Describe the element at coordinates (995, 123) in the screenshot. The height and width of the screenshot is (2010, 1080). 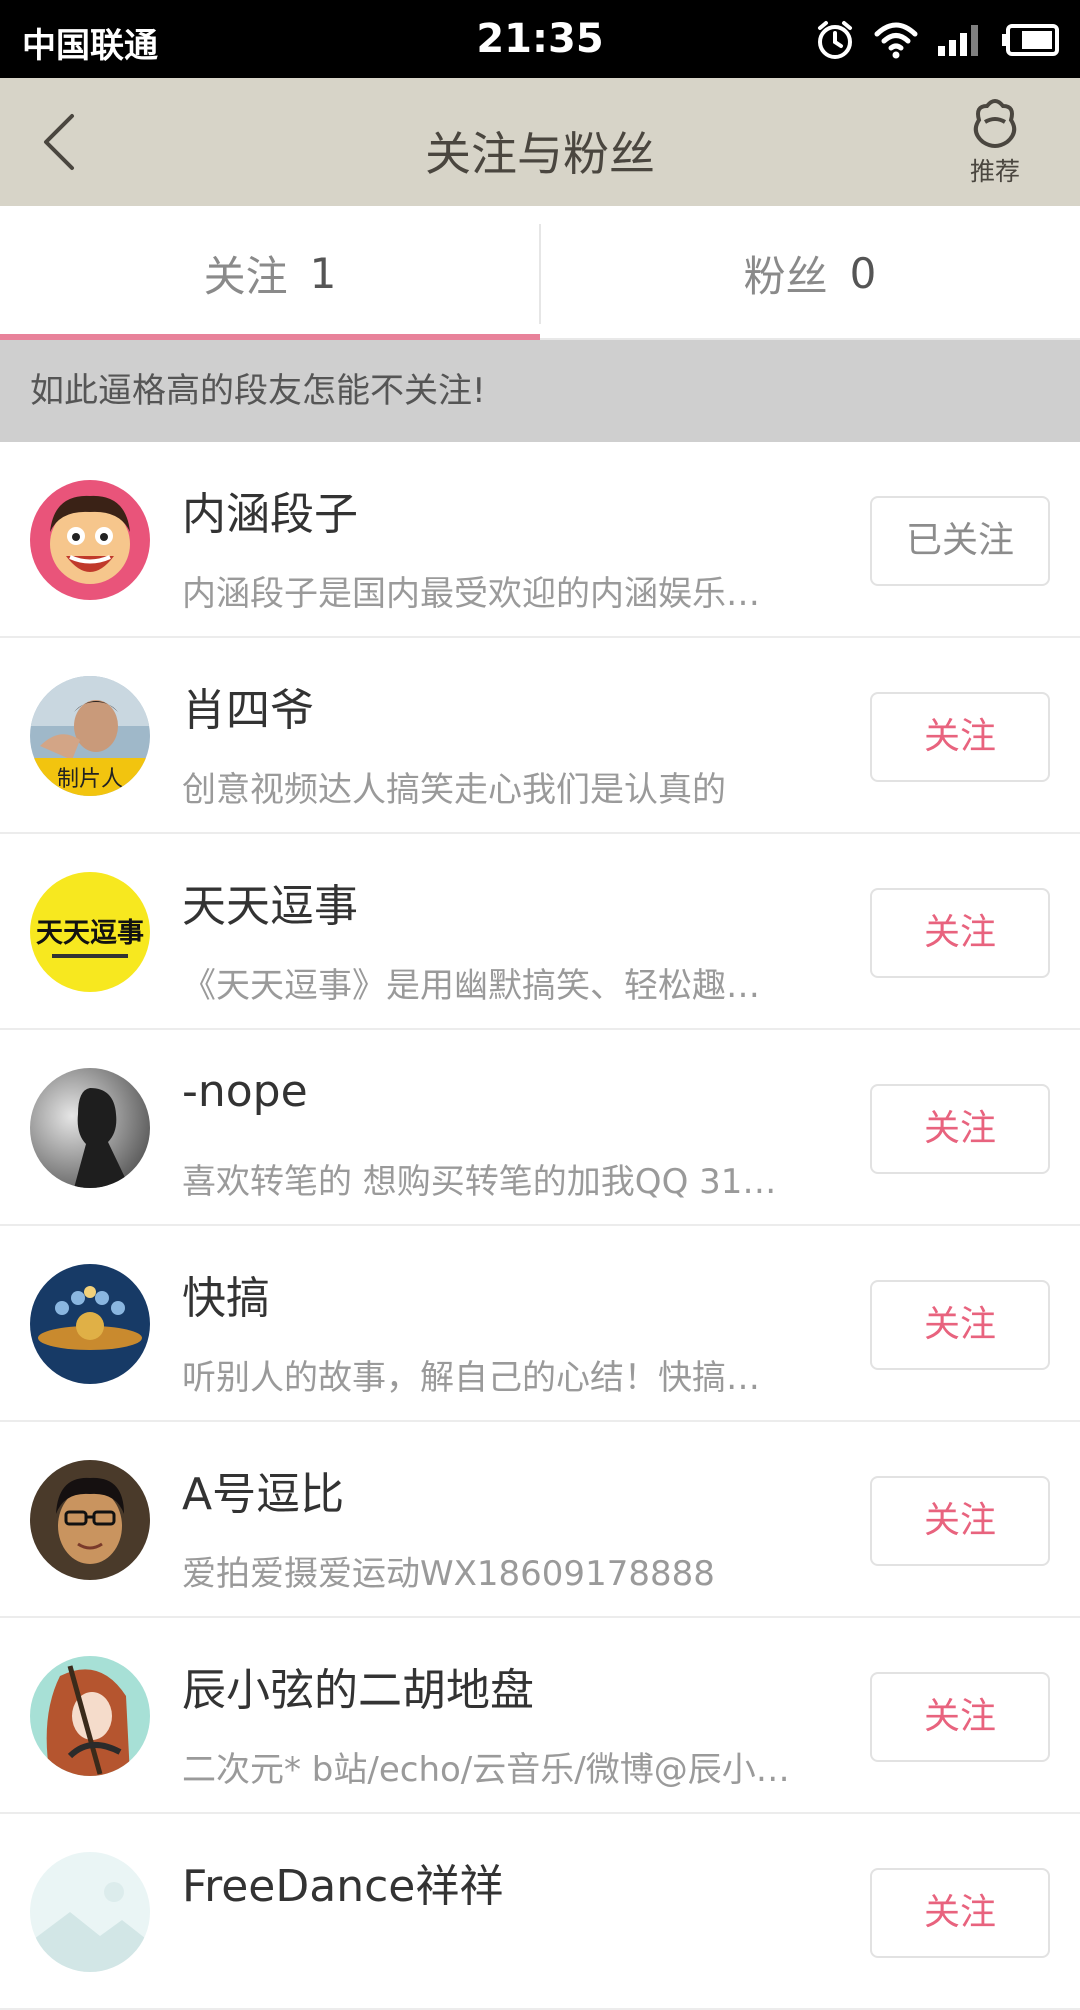
I see `recommend-icon` at that location.